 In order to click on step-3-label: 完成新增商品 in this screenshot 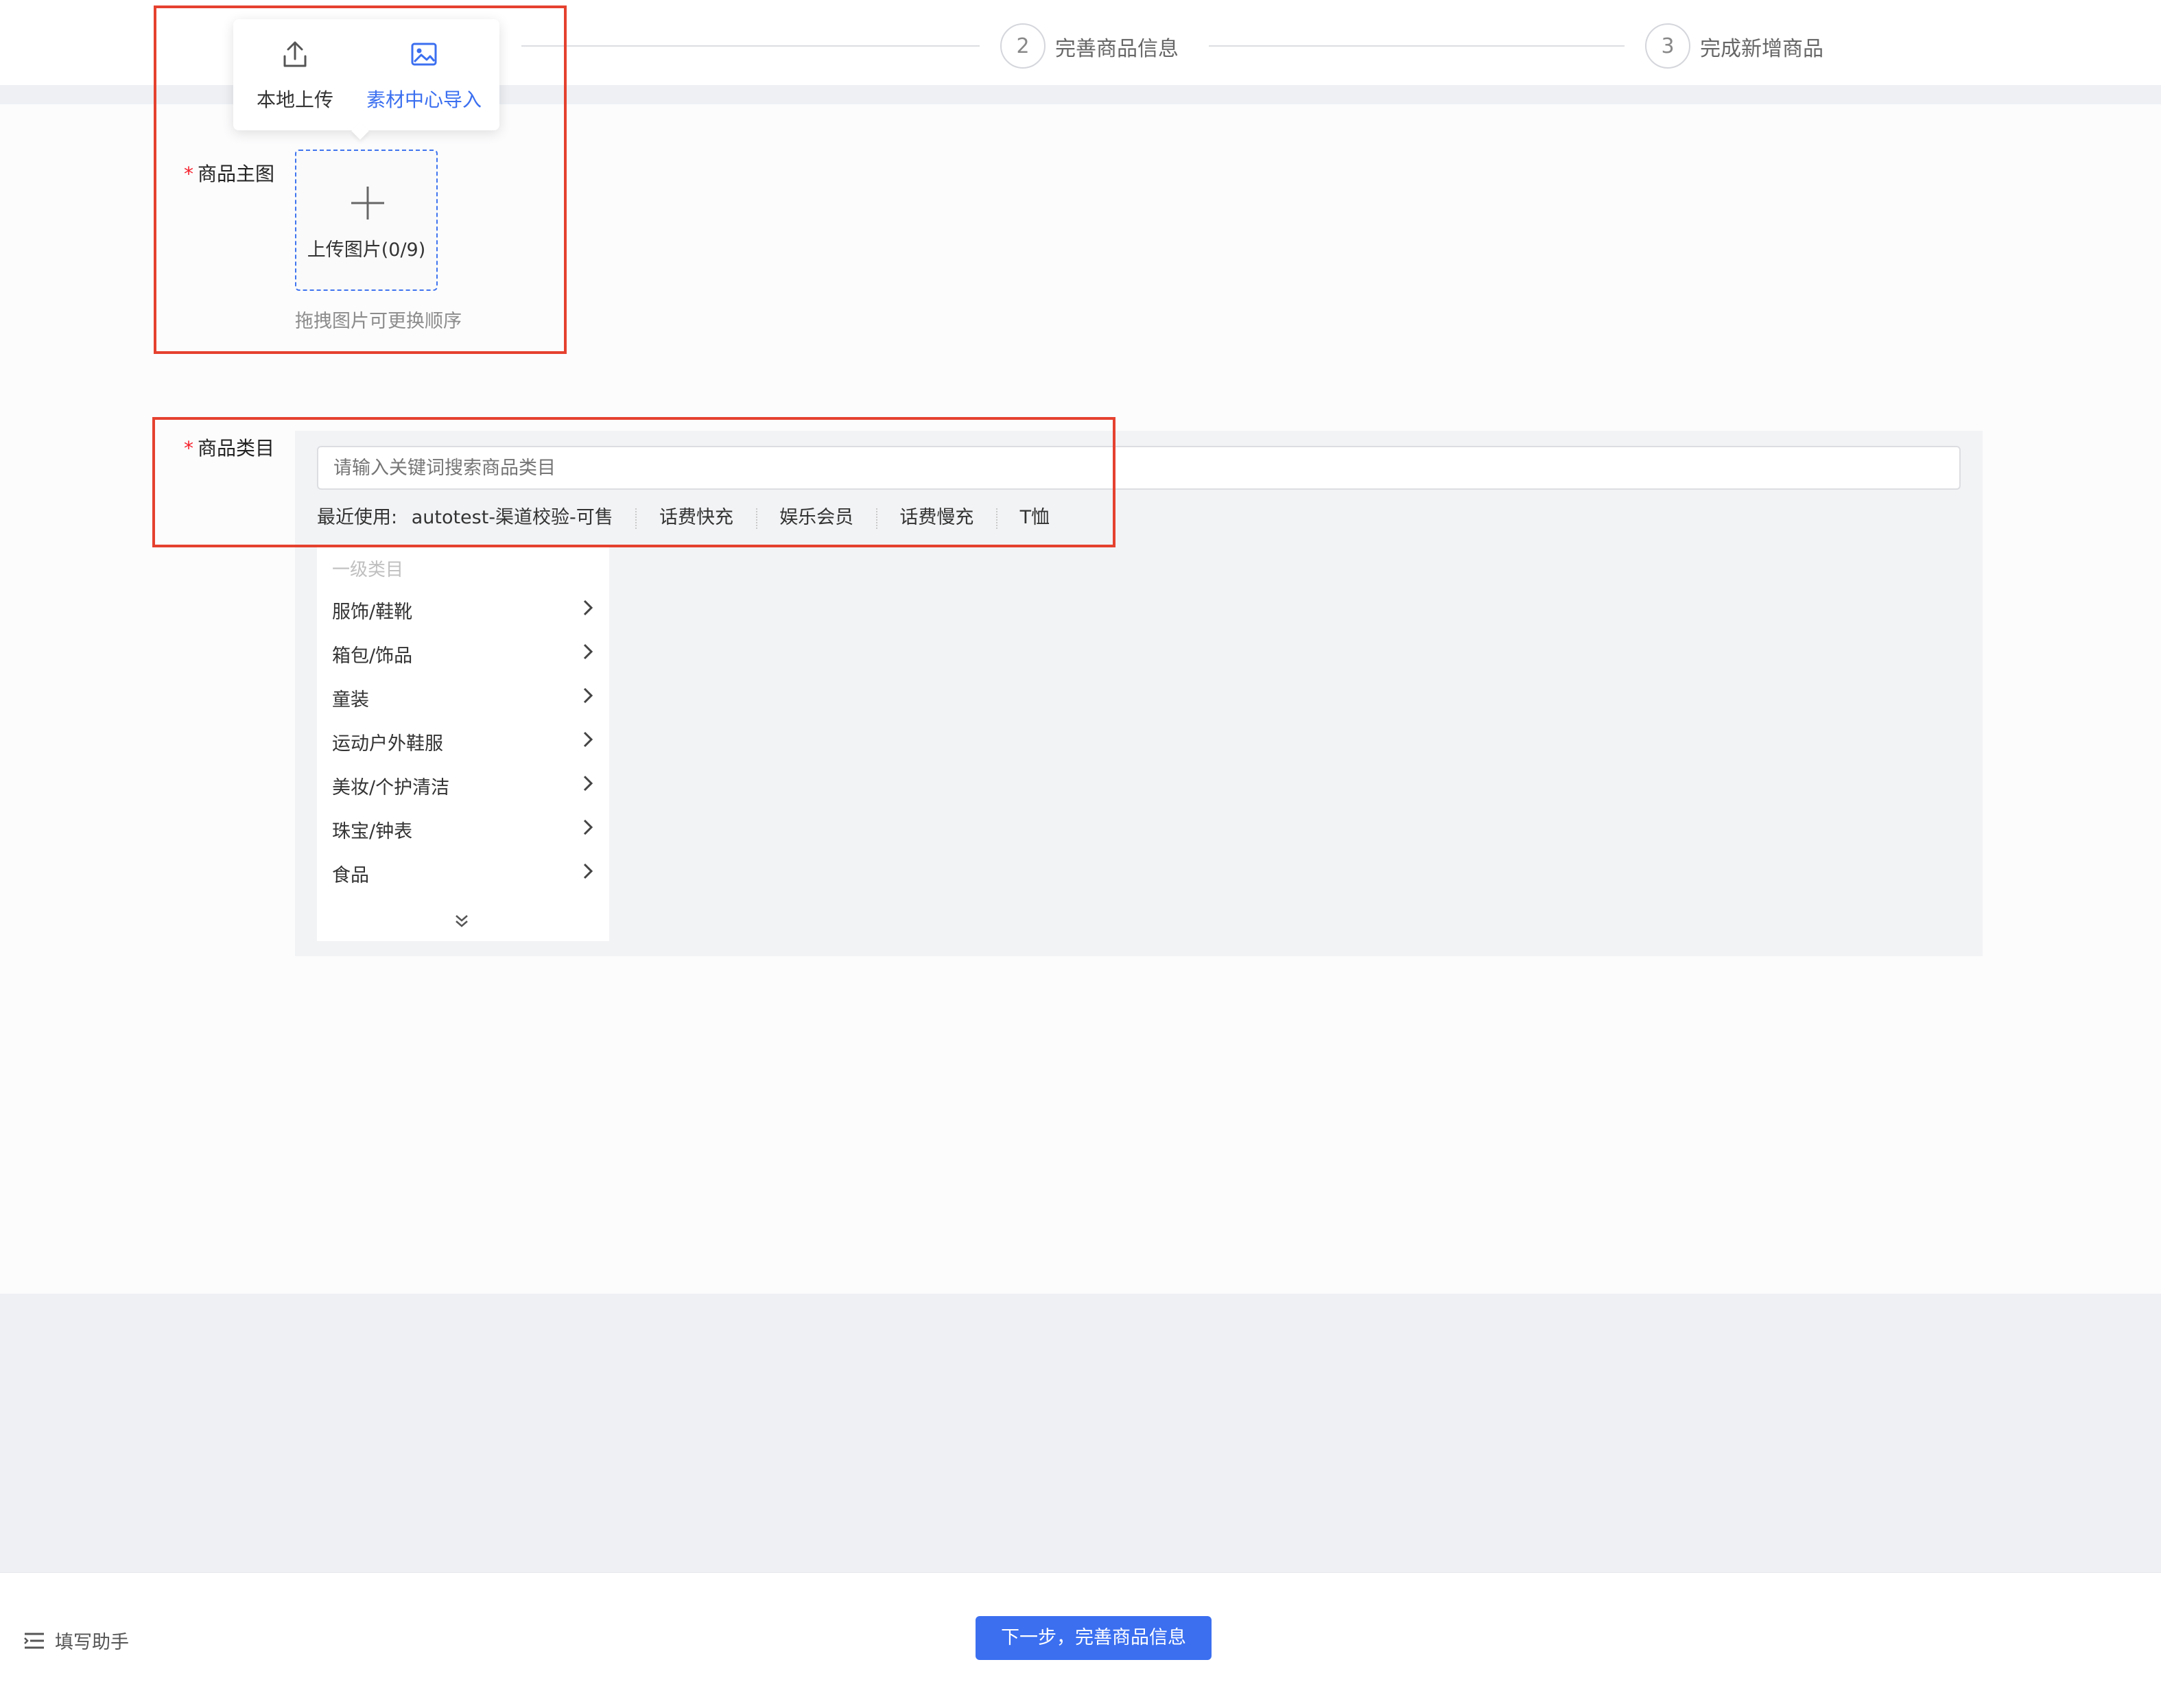, I will do `click(1761, 49)`.